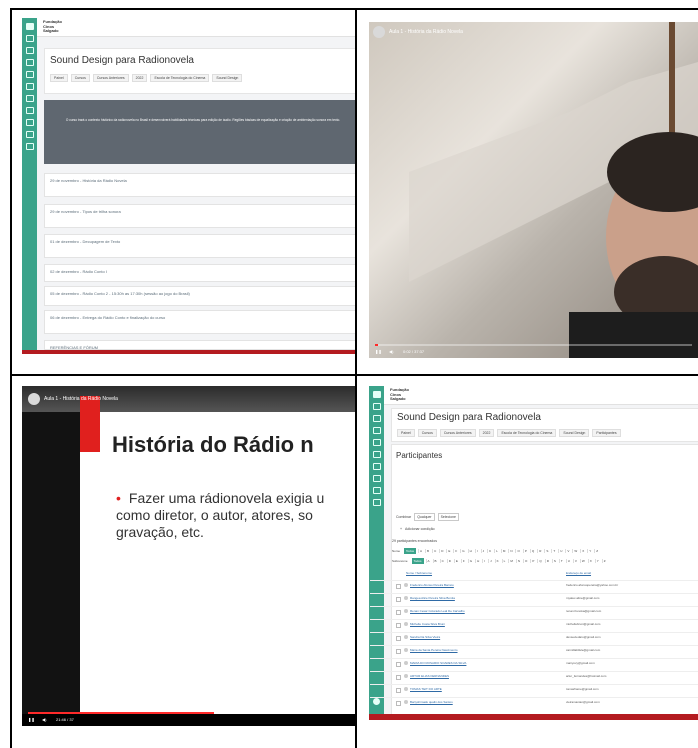 This screenshot has height=748, width=698. Describe the element at coordinates (52, 26) in the screenshot. I see `site-logo: Fundação Cinos Salgado` at that location.